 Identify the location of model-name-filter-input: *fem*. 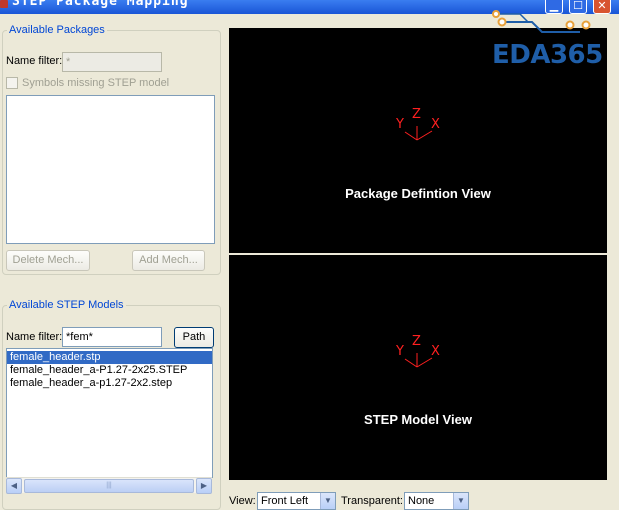
(112, 337).